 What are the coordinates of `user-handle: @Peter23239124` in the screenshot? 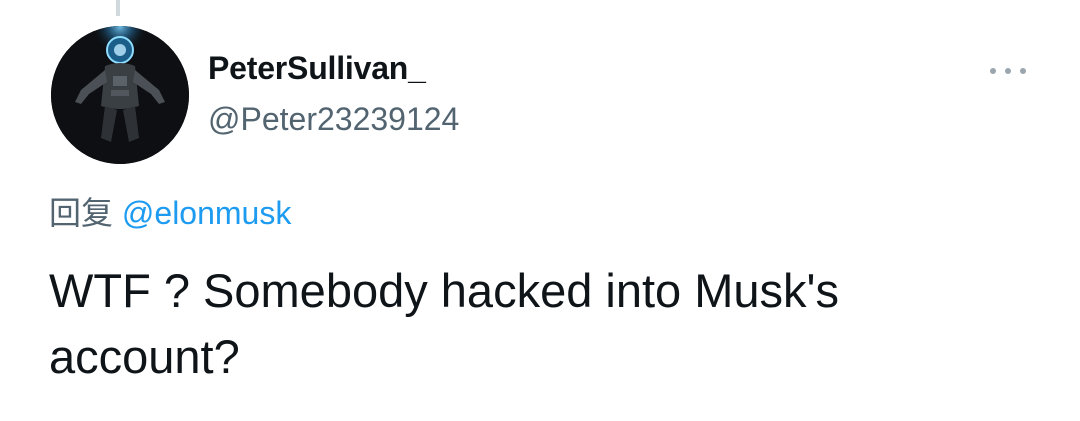 It's located at (333, 119).